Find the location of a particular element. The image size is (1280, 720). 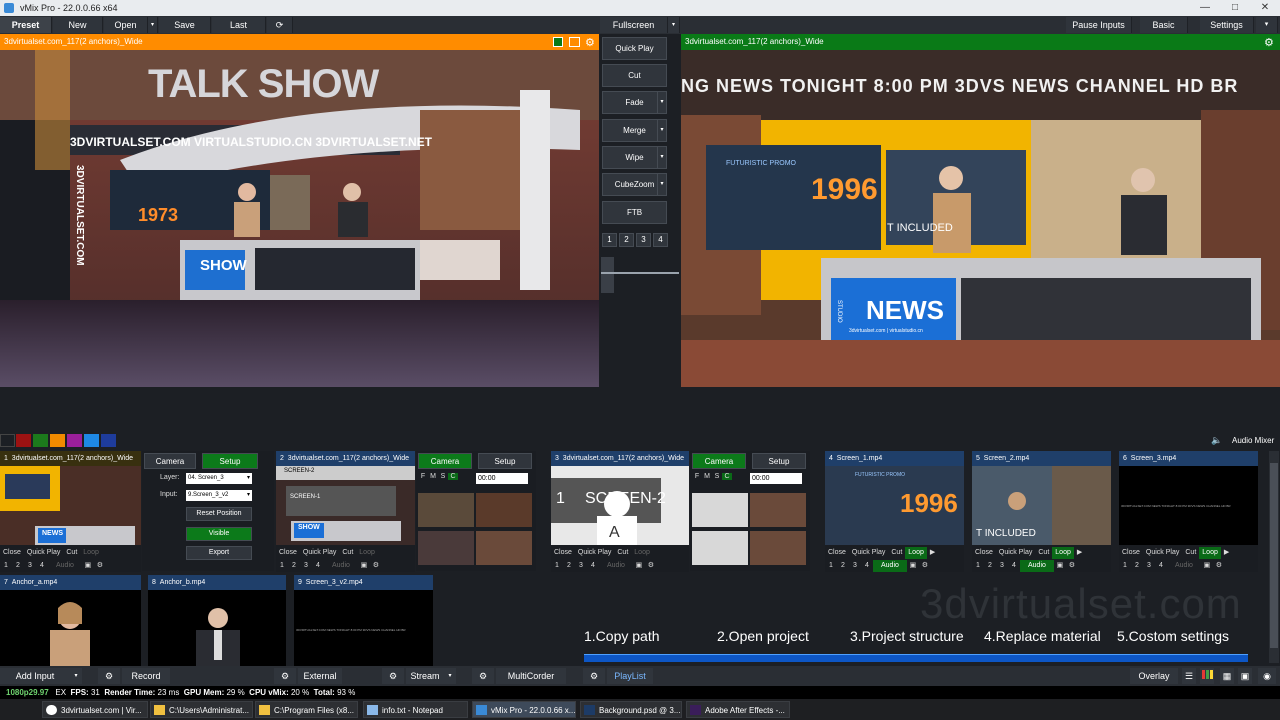

audio-meter-icon is located at coordinates (1207, 676).